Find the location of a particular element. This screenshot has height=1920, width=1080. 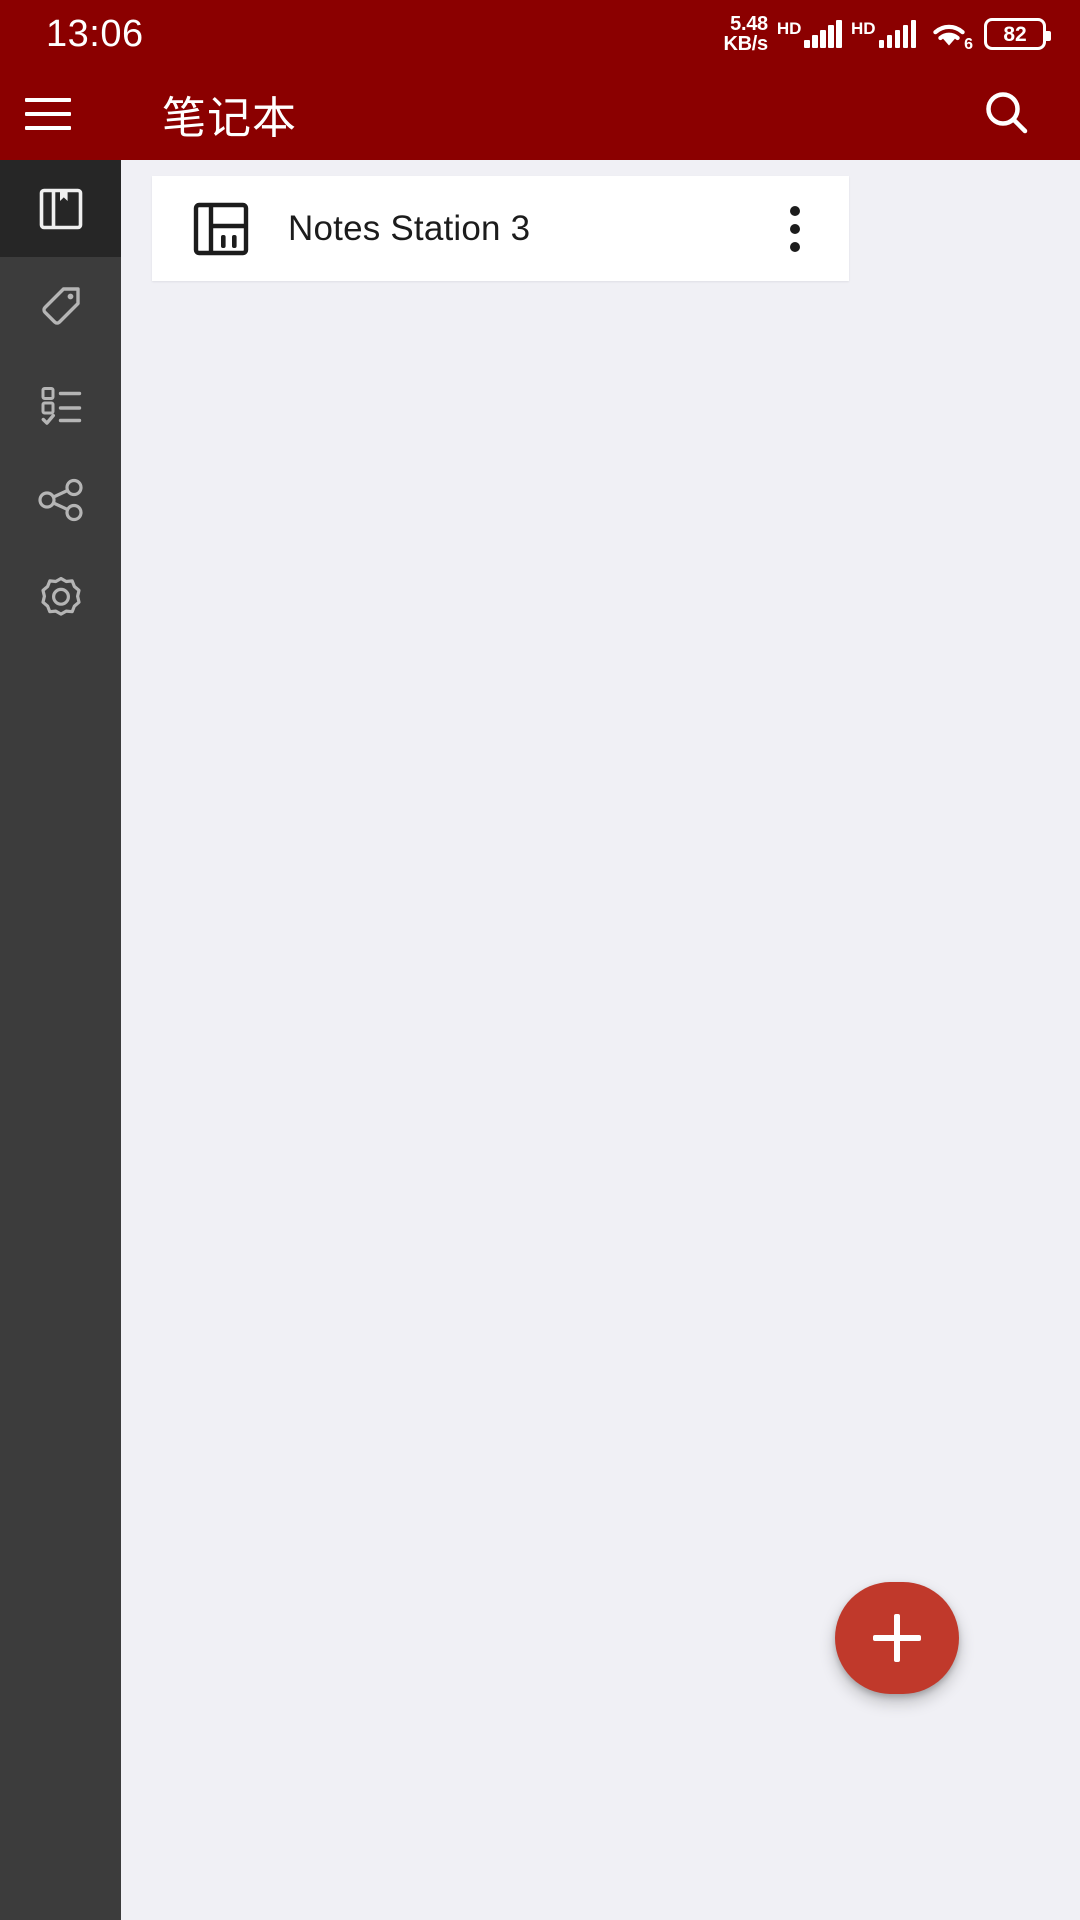

gear-icon is located at coordinates (60, 596).